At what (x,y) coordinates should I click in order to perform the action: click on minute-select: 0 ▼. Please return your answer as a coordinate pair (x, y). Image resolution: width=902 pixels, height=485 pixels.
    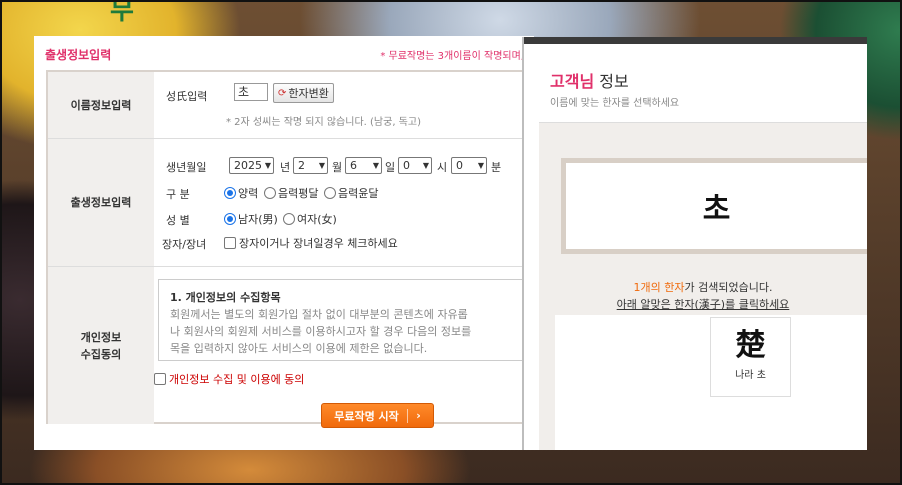
    Looking at the image, I should click on (469, 165).